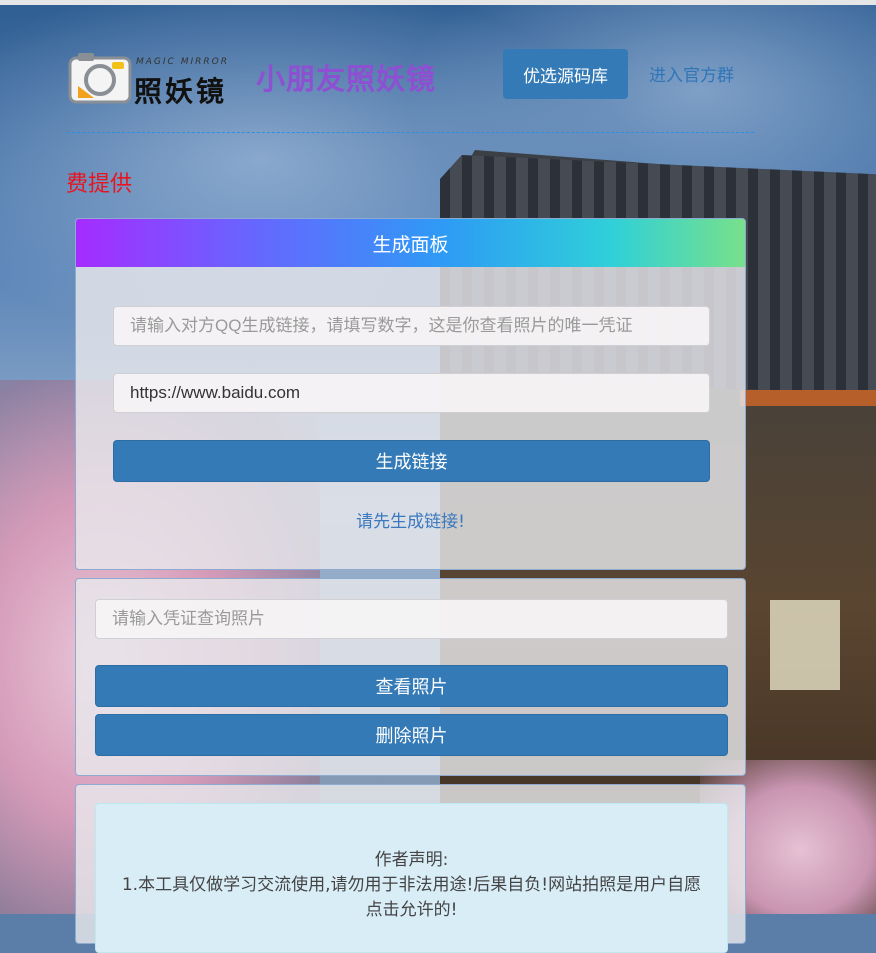 The image size is (876, 953). Describe the element at coordinates (411, 885) in the screenshot. I see `declaration-line: 1.本工具仅做学习交流使用,请勿用于非法用途!后果自负!网站拍照是用户自愿` at that location.